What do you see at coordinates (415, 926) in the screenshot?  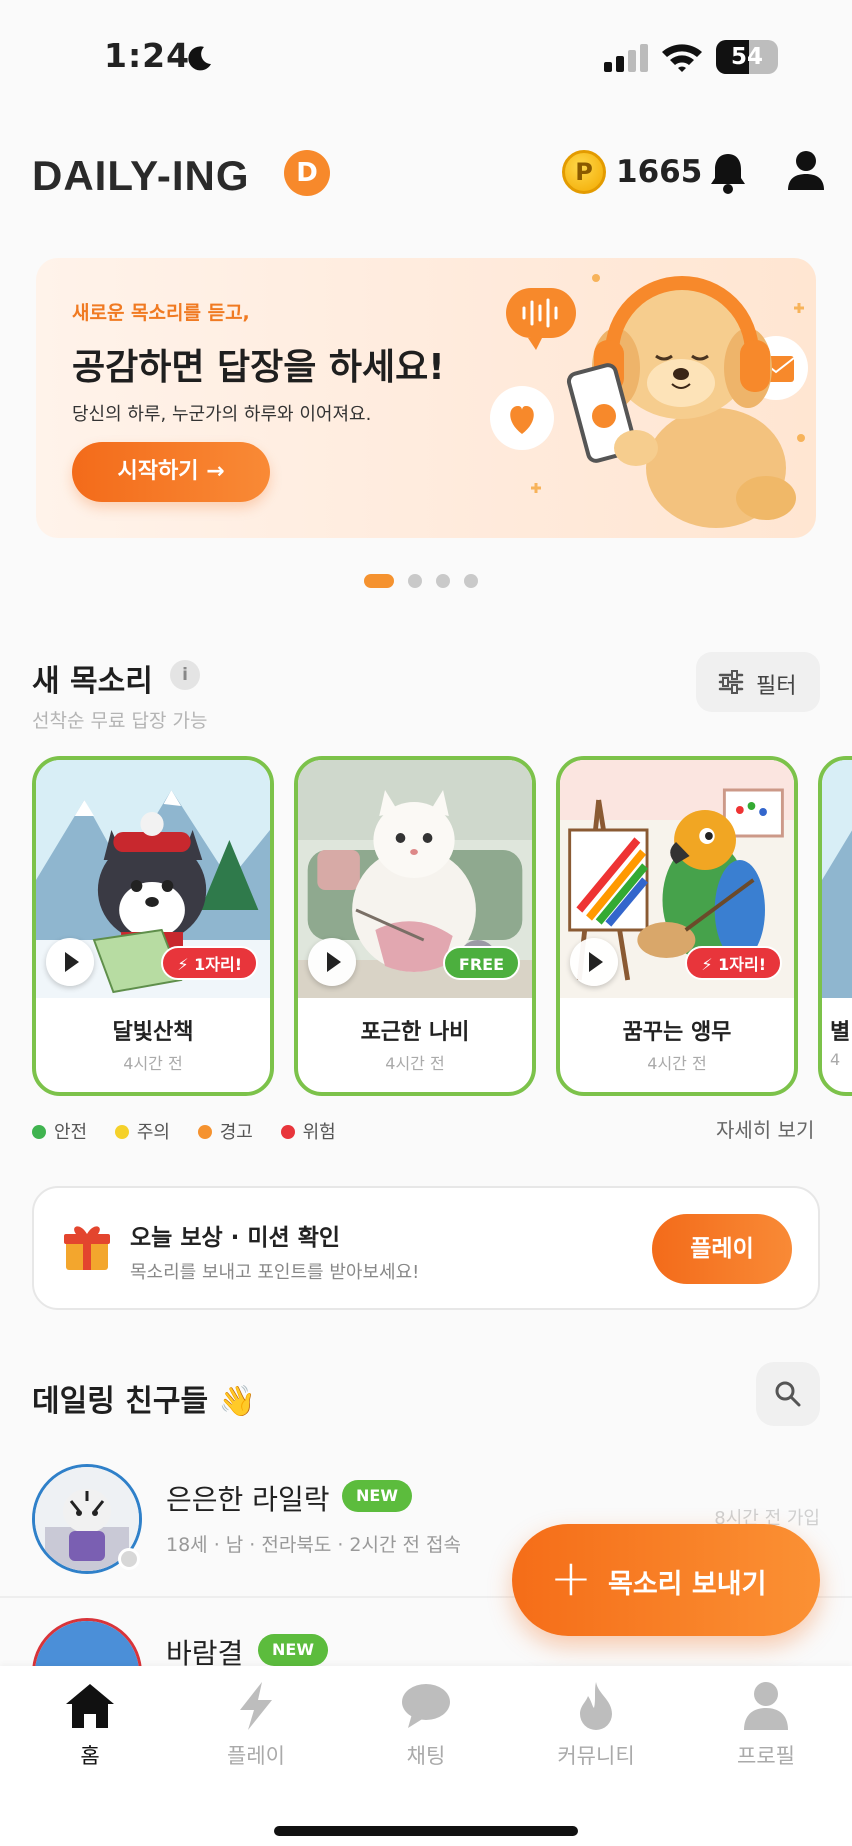 I see `voice-card: FREE 포근한 나비 4시간 전` at bounding box center [415, 926].